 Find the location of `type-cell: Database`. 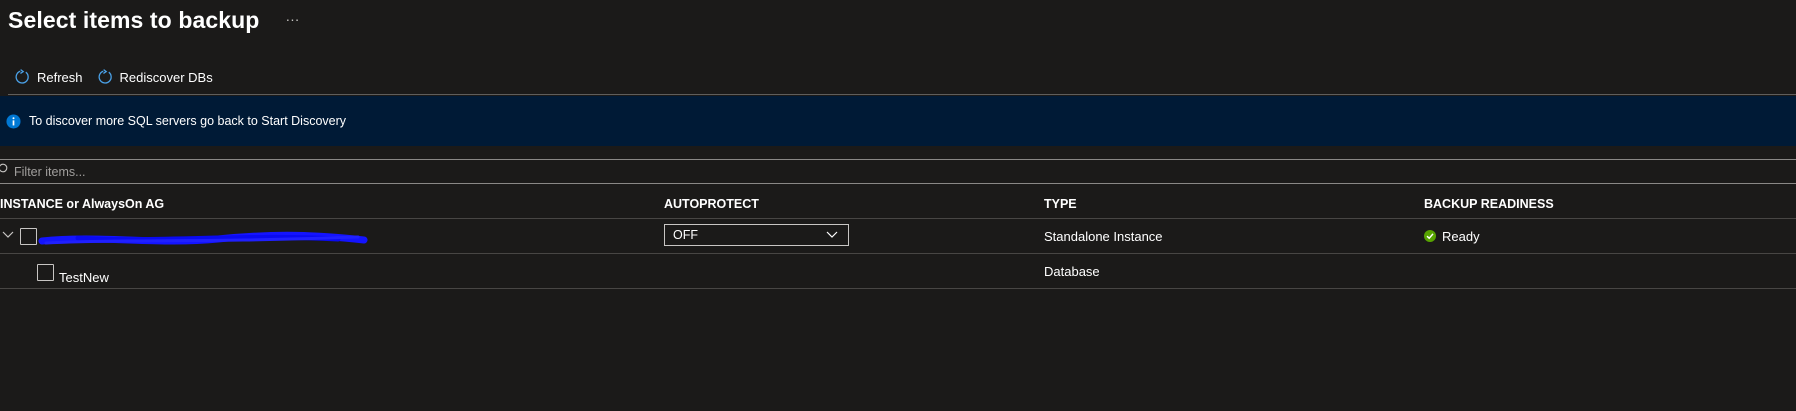

type-cell: Database is located at coordinates (1072, 271).